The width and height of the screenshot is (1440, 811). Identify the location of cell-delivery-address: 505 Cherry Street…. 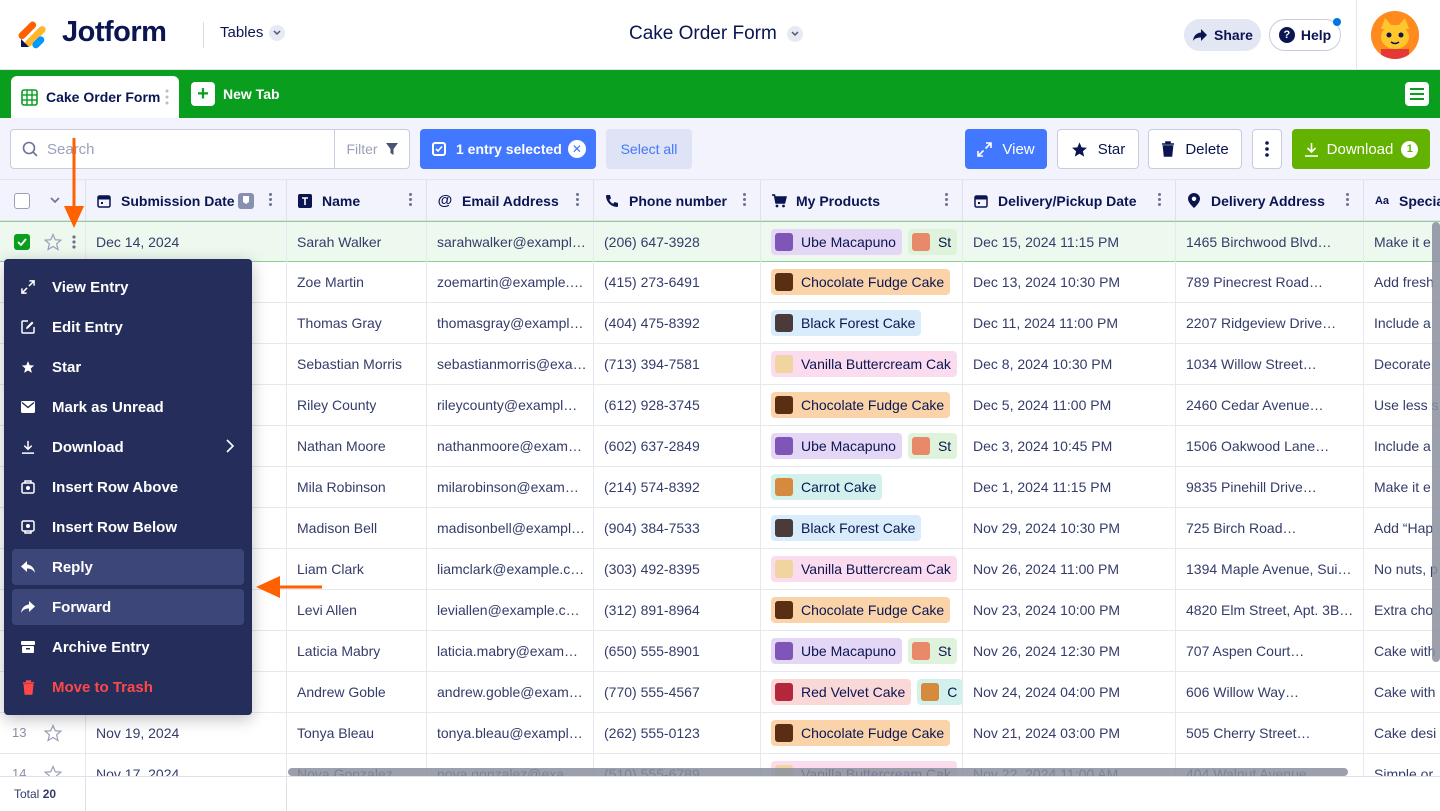
(1270, 733).